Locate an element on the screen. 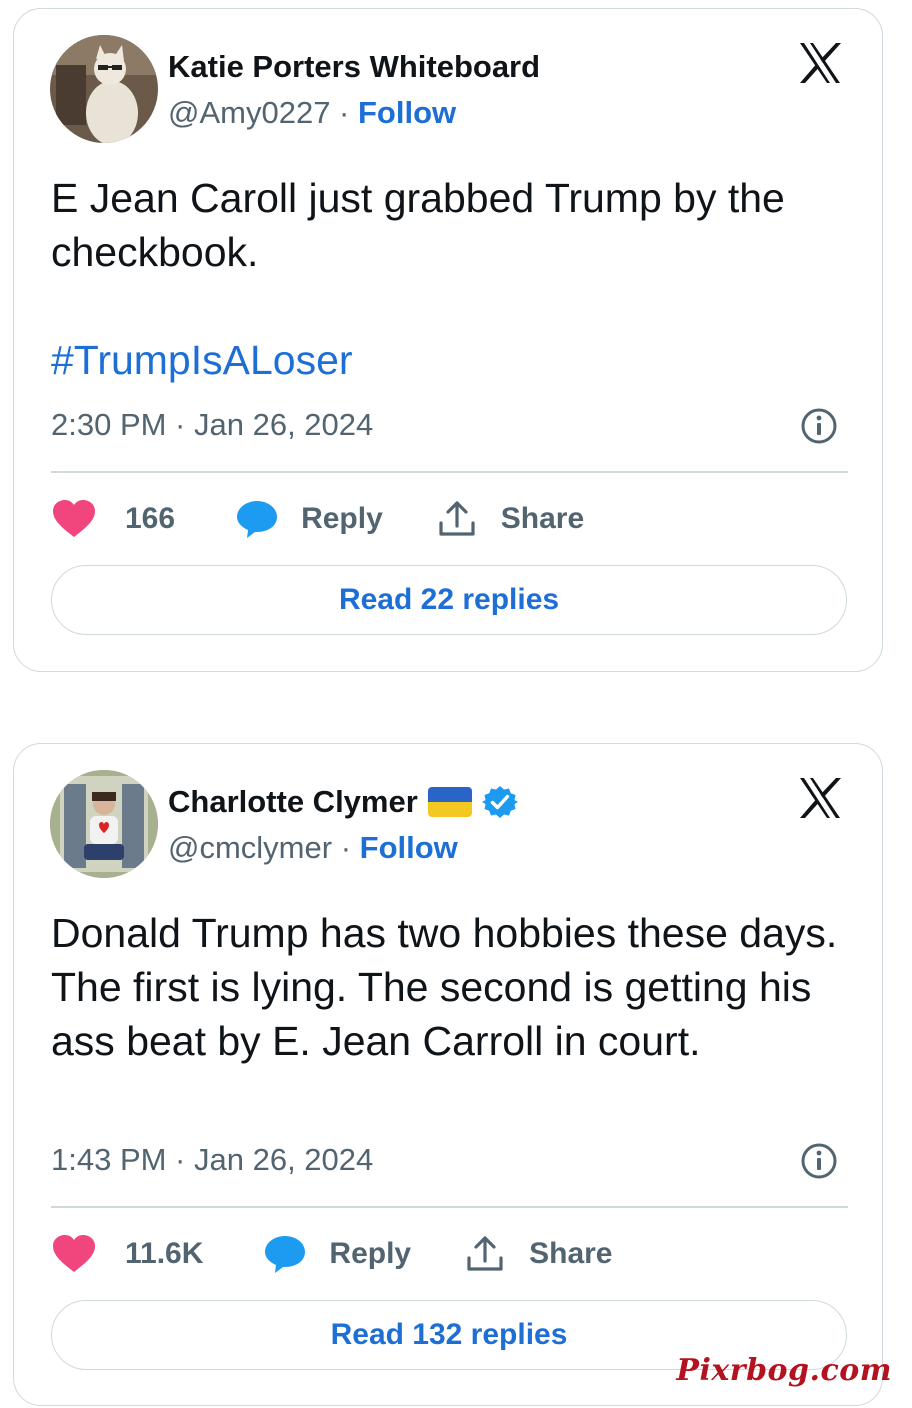 This screenshot has height=1408, width=912. author-name: Charlotte Clymer is located at coordinates (293, 802).